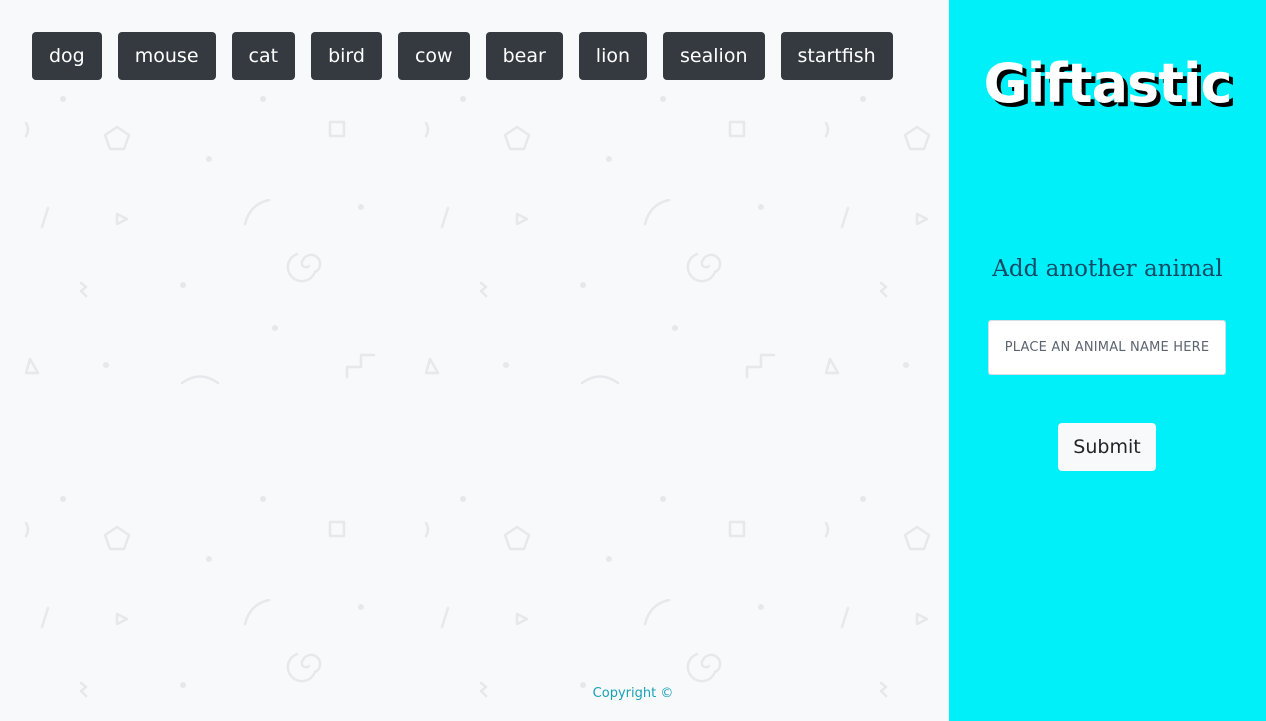  I want to click on submit-button: Submit, so click(1107, 447).